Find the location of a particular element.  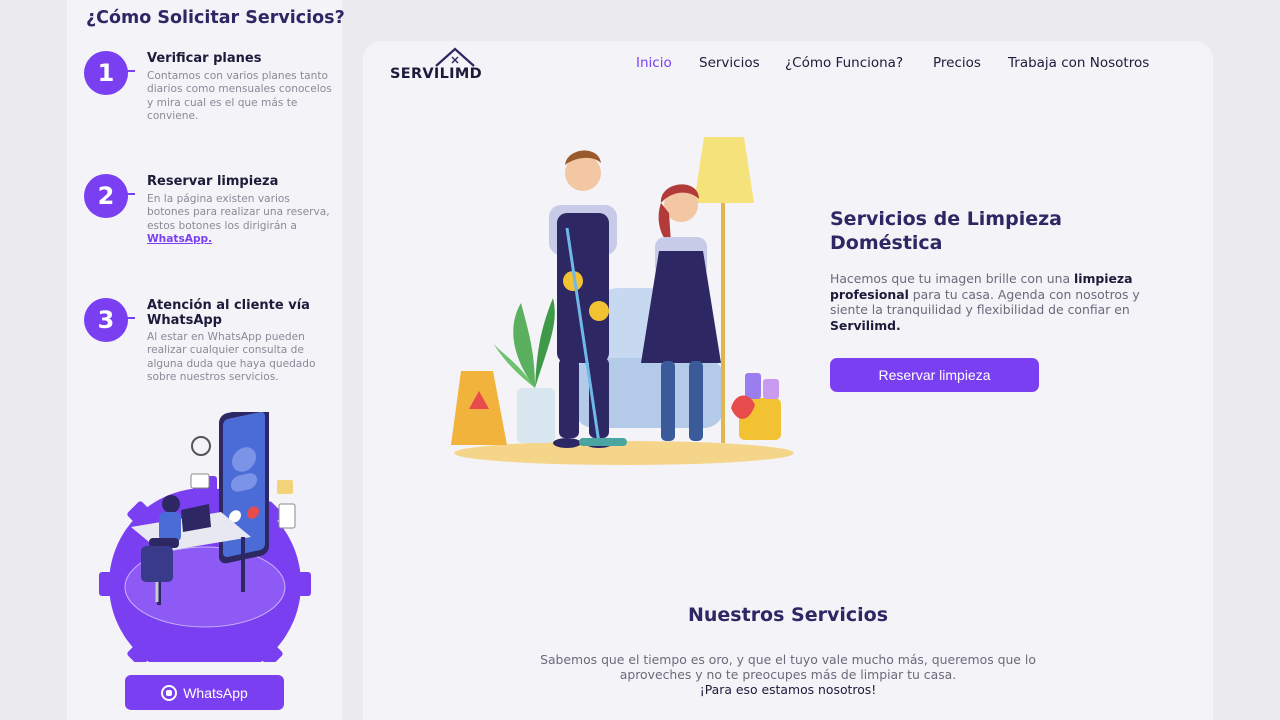

house-roof-logo-icon is located at coordinates (455, 57).